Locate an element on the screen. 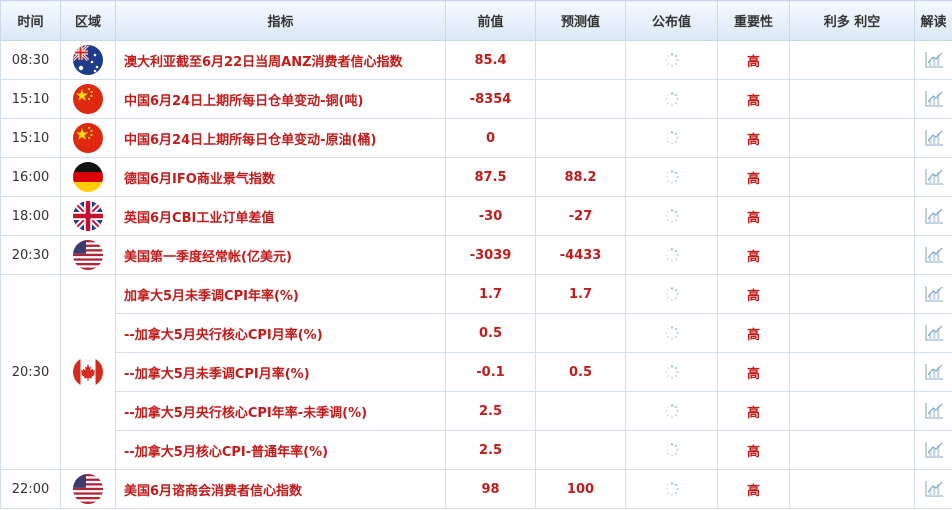 The image size is (952, 510). previous-value: 98 is located at coordinates (490, 489).